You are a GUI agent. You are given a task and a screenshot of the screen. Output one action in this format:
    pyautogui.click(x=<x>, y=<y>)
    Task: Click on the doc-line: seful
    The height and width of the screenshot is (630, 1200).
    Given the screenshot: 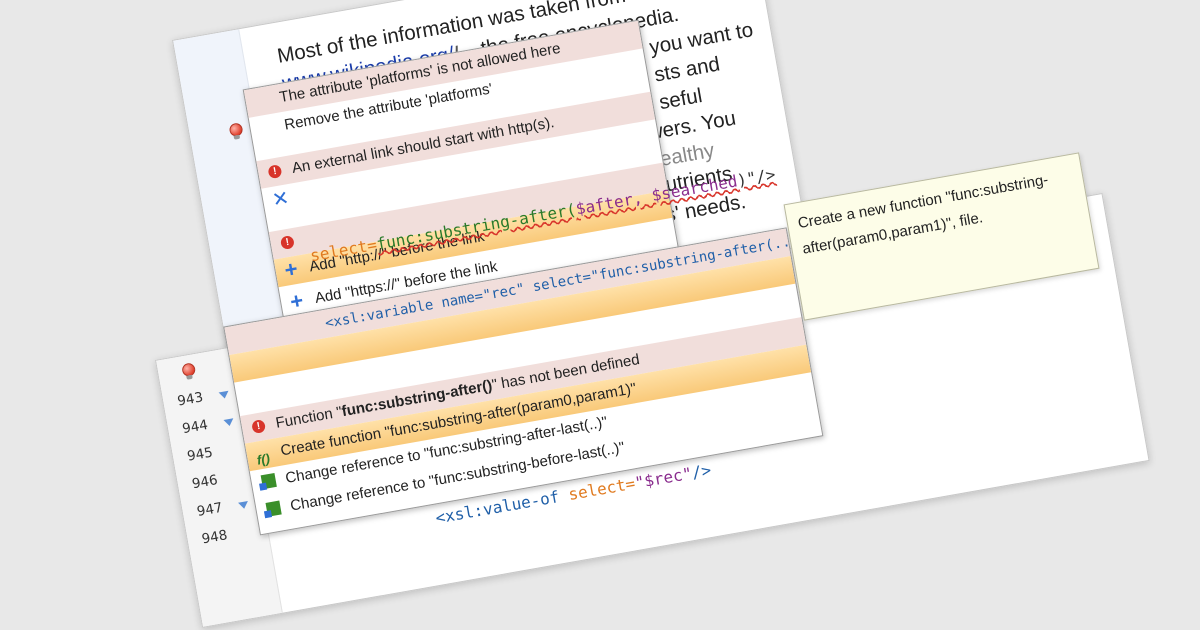 What is the action you would take?
    pyautogui.click(x=680, y=99)
    